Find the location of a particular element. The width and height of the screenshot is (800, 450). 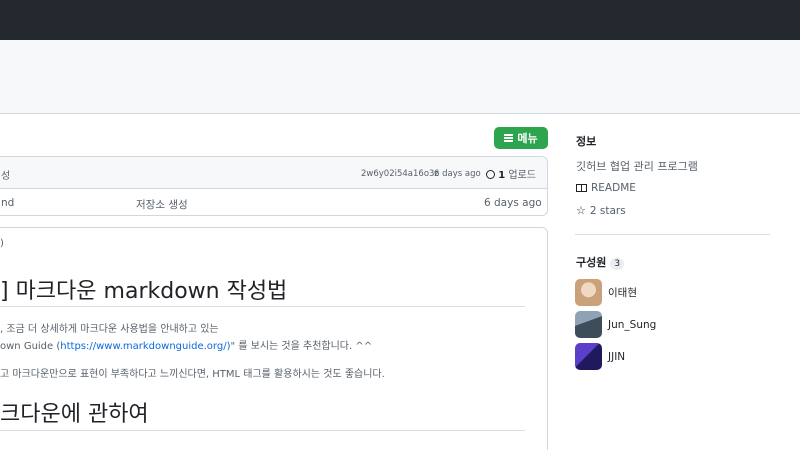

file-row: nd 저장소 생성 6 days ago is located at coordinates (273, 202).